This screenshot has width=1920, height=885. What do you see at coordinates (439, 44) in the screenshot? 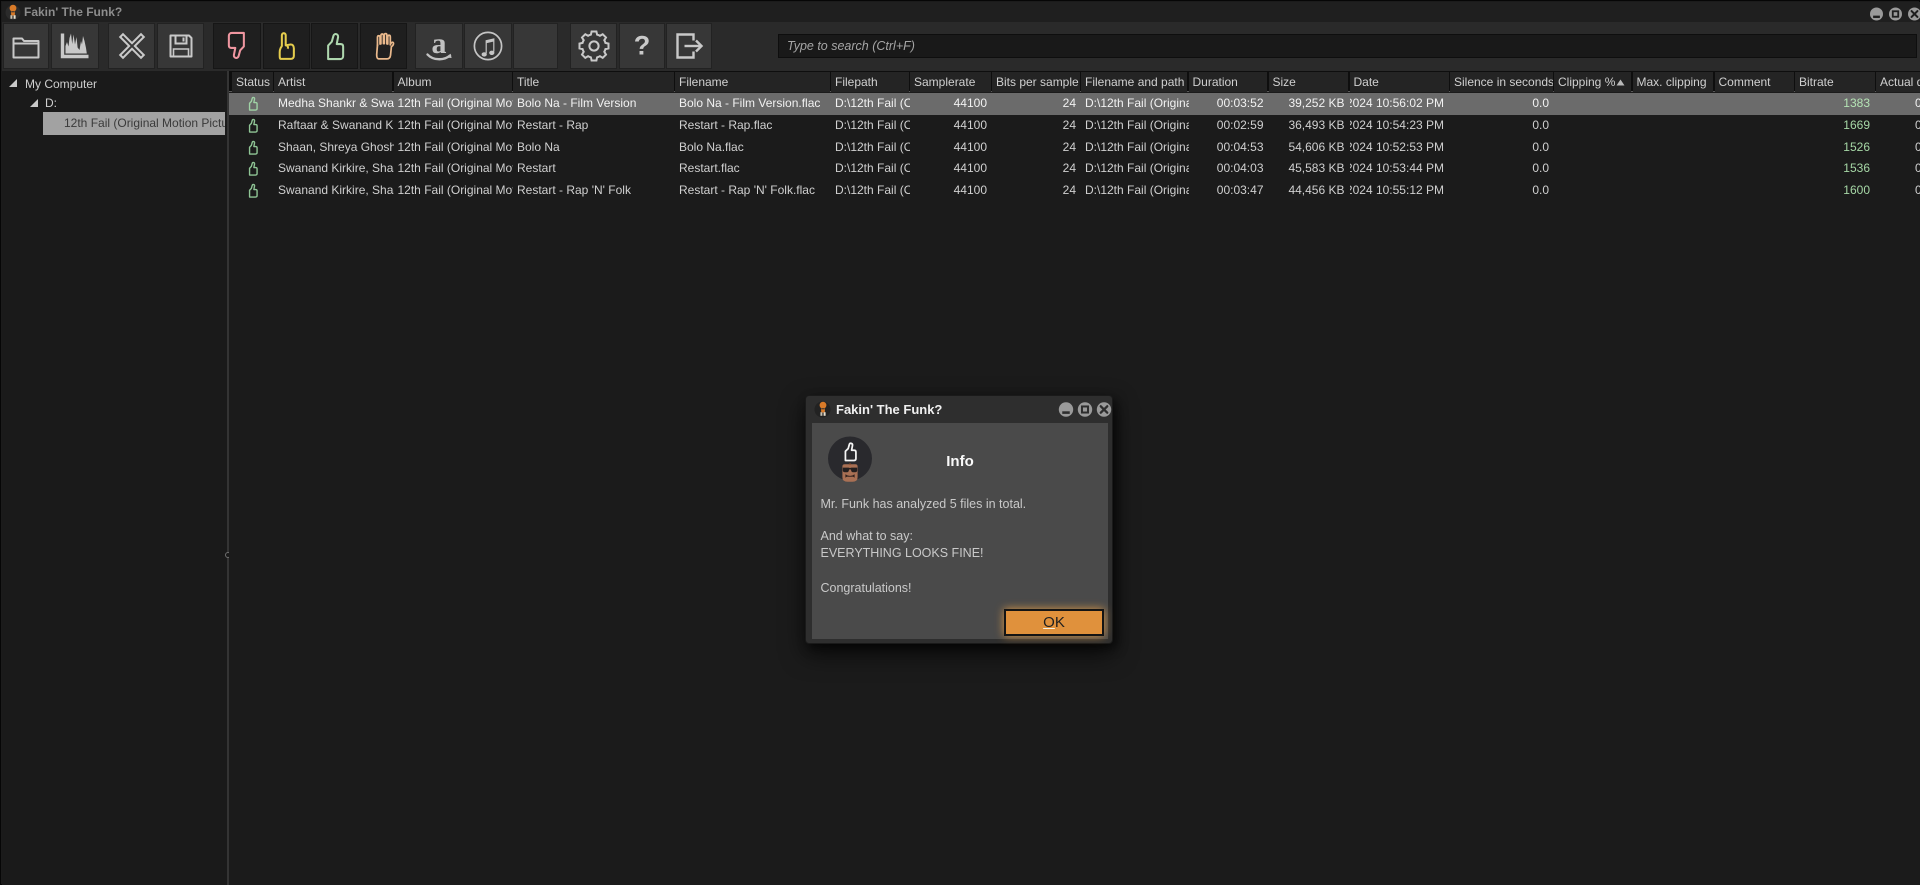
I see `svg-text: a` at bounding box center [439, 44].